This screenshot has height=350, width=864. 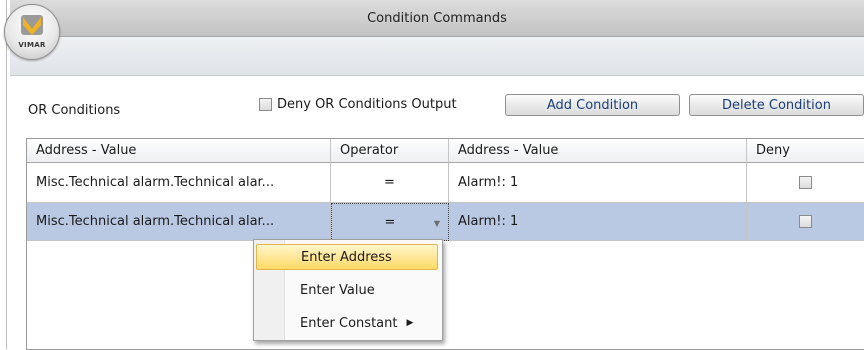 What do you see at coordinates (367, 104) in the screenshot?
I see `deny-or-label: Deny OR Conditions Output` at bounding box center [367, 104].